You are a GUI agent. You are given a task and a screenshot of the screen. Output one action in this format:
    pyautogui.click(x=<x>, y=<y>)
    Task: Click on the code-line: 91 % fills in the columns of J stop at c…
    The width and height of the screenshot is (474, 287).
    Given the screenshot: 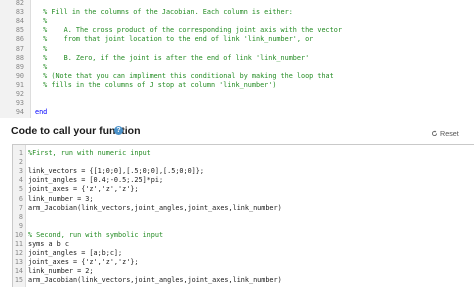 What is the action you would take?
    pyautogui.click(x=237, y=85)
    